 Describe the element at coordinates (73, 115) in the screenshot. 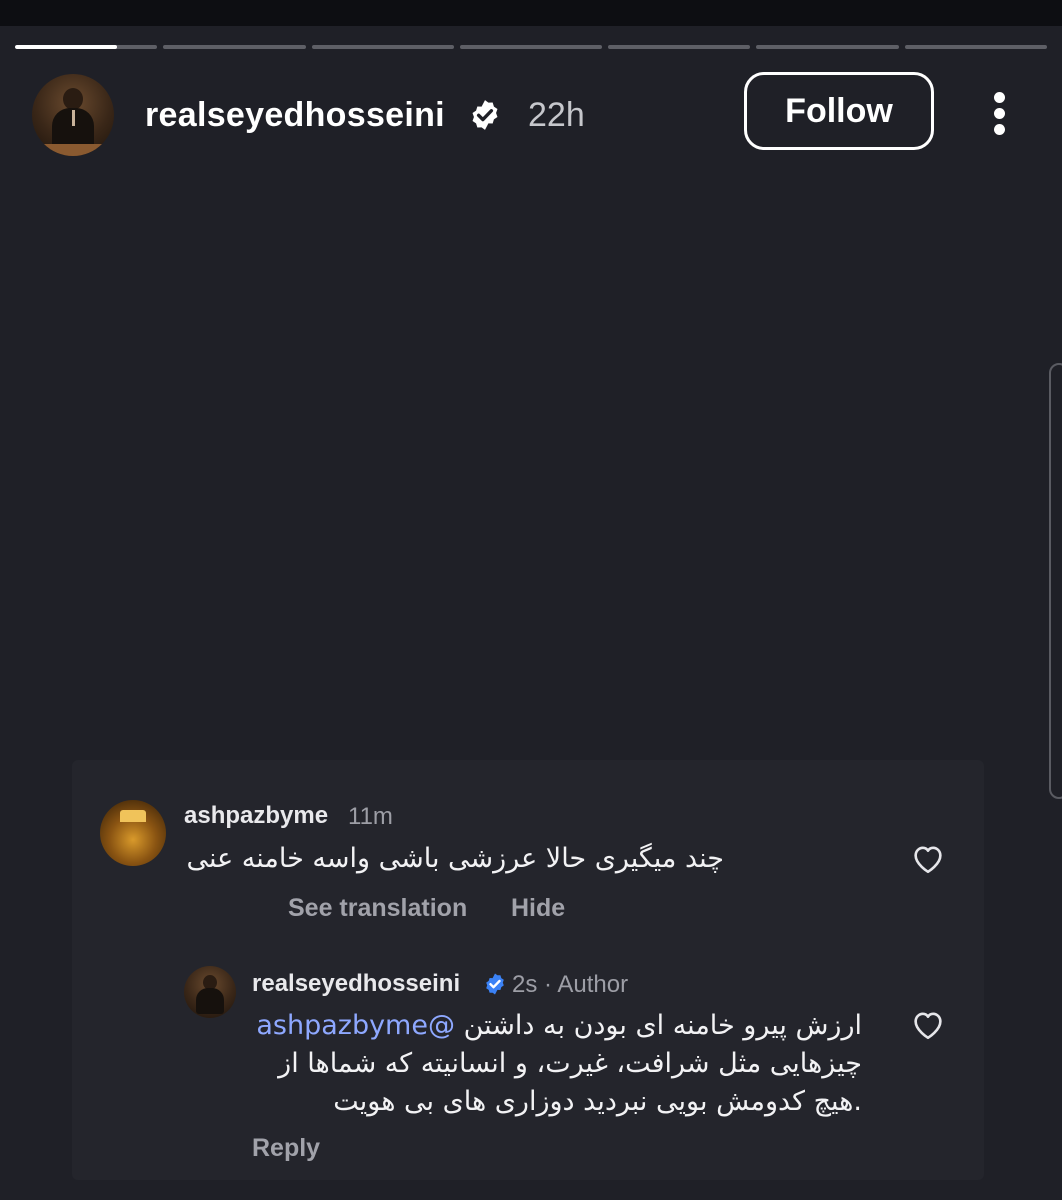

I see `profile-avatar` at that location.